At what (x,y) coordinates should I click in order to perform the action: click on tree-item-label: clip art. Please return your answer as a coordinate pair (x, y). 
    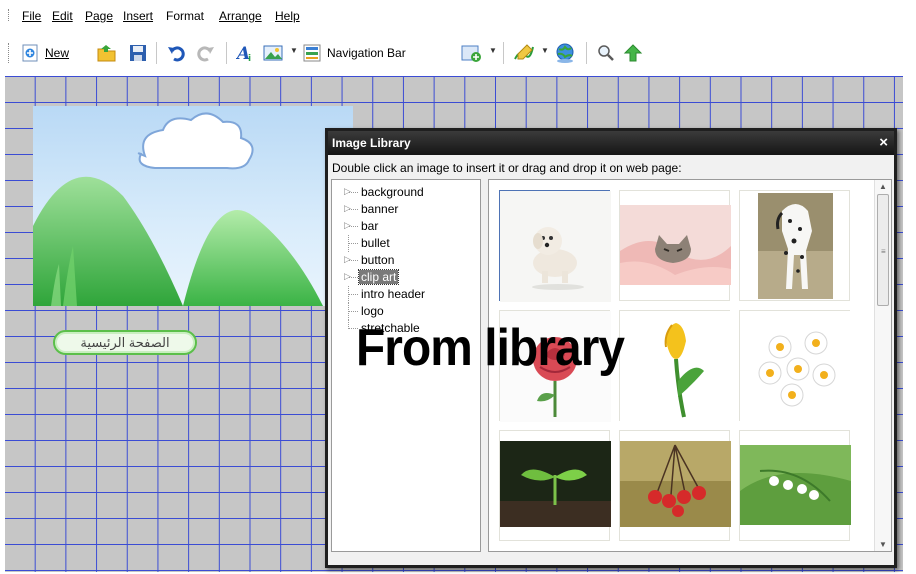
    Looking at the image, I should click on (378, 277).